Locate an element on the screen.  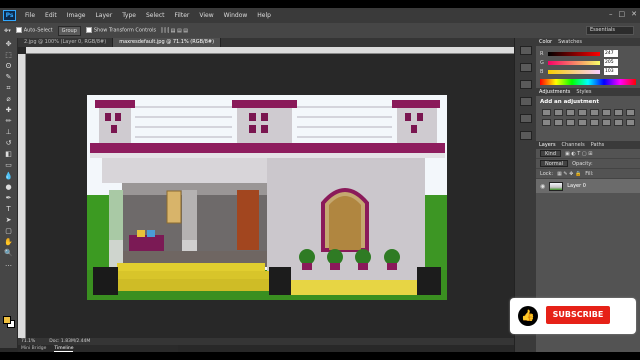
blend-mode-dropdown: Normal is located at coordinates (554, 163).